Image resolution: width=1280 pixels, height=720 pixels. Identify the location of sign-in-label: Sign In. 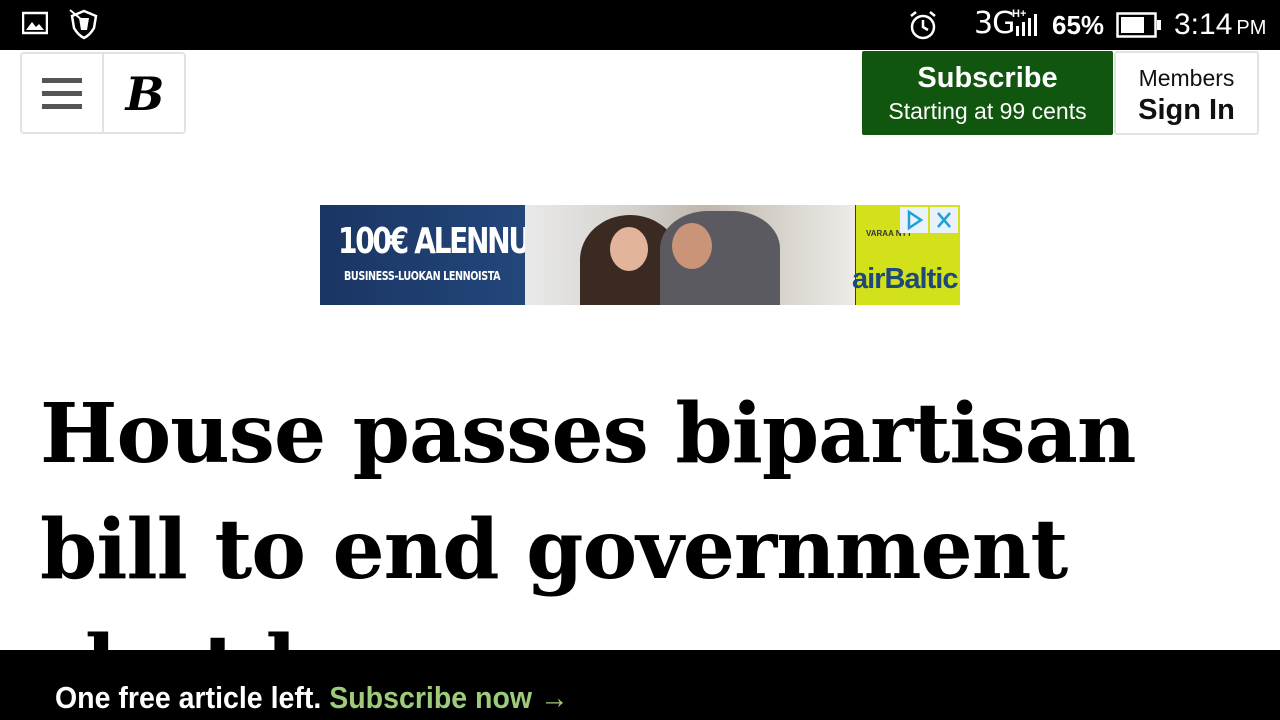
(1186, 110).